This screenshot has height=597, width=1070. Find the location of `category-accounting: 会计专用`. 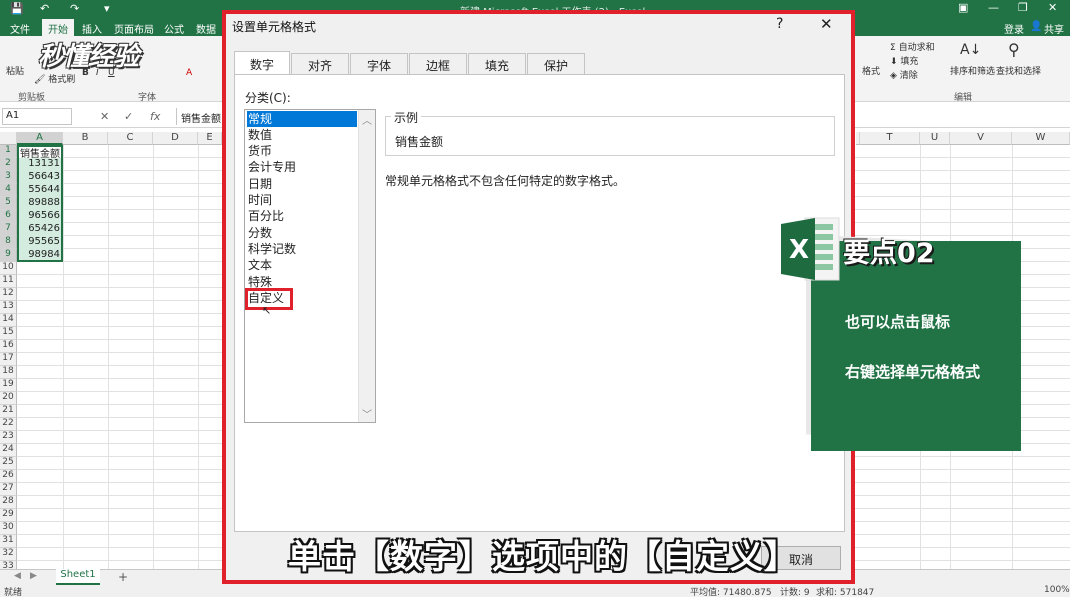

category-accounting: 会计专用 is located at coordinates (302, 167).